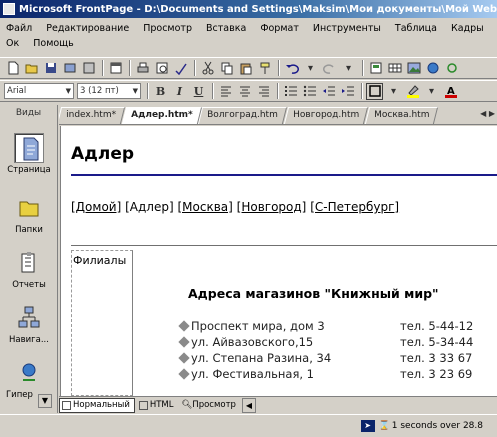 The height and width of the screenshot is (437, 497). I want to click on insert-picture-icon, so click(413, 68).